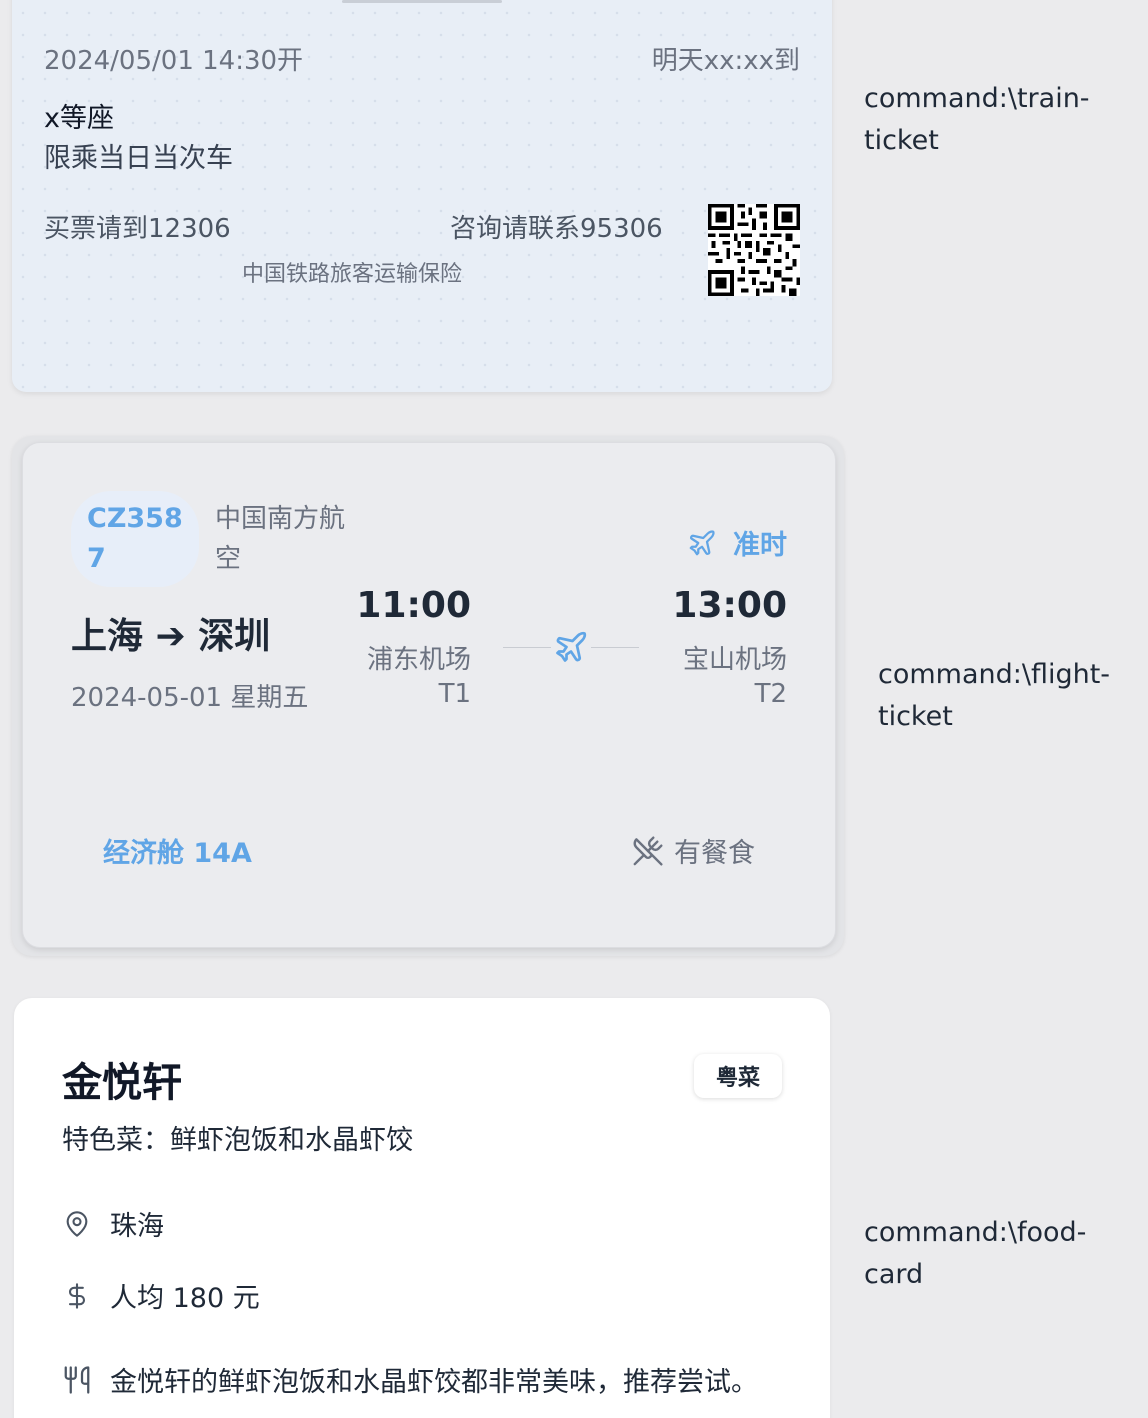  Describe the element at coordinates (737, 1076) in the screenshot. I see `cuisine-tag: 粤菜` at that location.